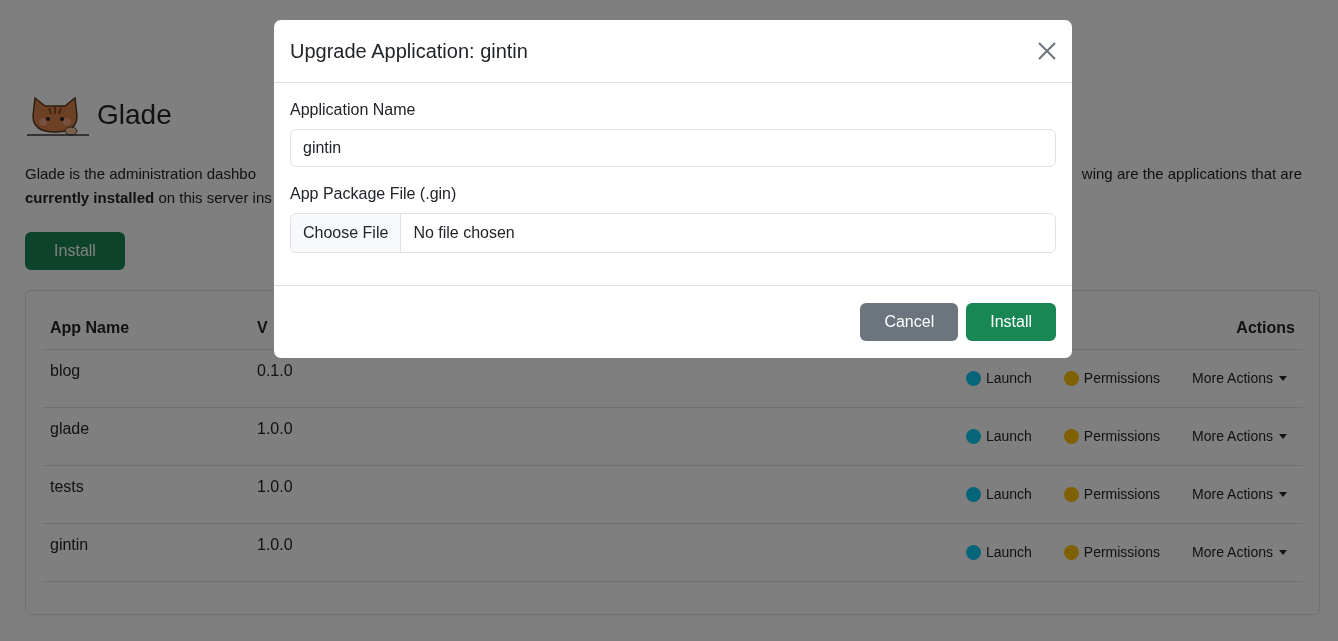 Image resolution: width=1338 pixels, height=641 pixels. Describe the element at coordinates (90, 328) in the screenshot. I see `column-header: App Name` at that location.